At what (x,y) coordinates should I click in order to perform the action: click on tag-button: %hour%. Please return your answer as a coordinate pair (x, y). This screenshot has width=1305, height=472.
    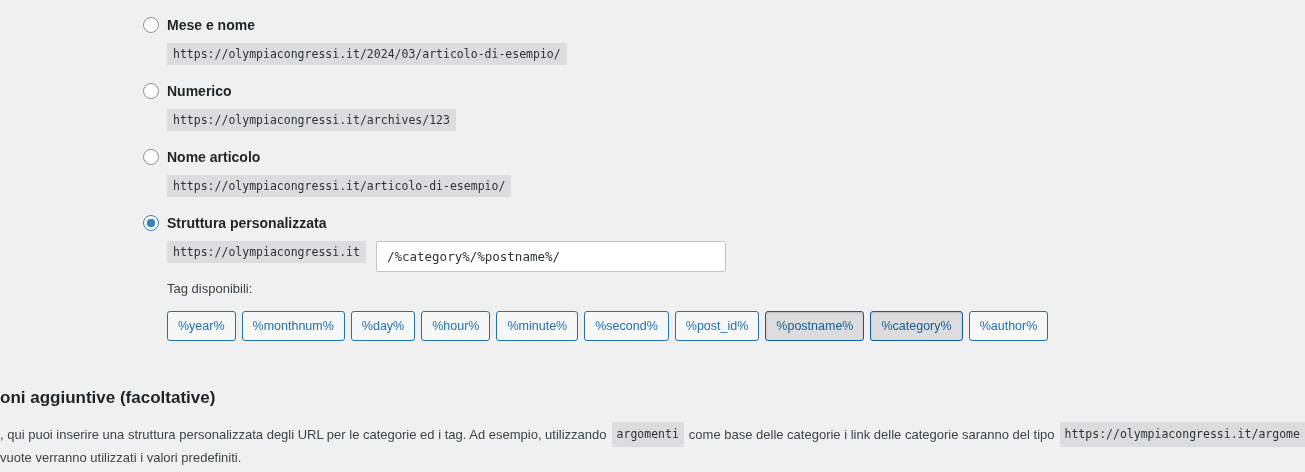
    Looking at the image, I should click on (456, 326).